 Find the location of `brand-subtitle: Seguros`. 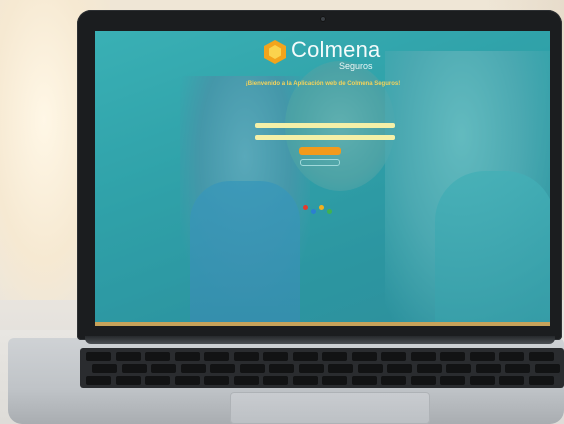

brand-subtitle: Seguros is located at coordinates (356, 66).